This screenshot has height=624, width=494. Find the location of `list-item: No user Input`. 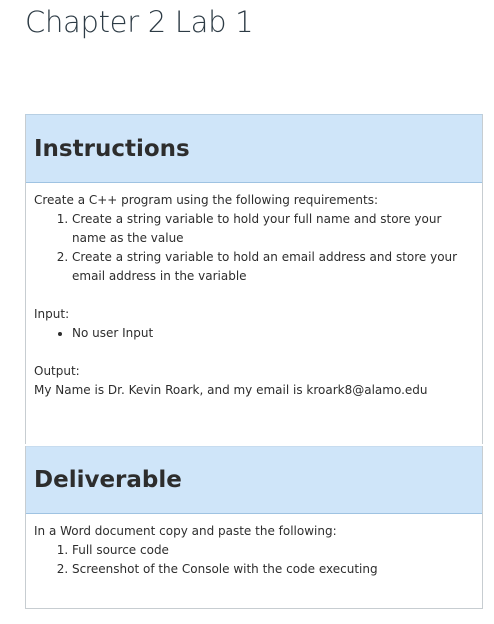

list-item: No user Input is located at coordinates (273, 333).